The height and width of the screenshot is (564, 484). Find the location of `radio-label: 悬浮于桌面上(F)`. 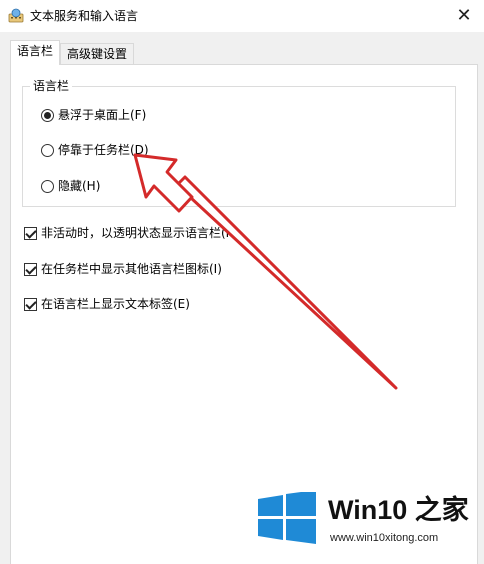

radio-label: 悬浮于桌面上(F) is located at coordinates (102, 115).